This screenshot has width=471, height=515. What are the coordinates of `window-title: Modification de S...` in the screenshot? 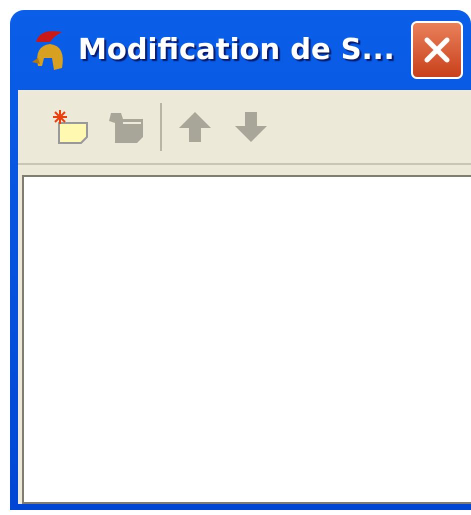 It's located at (236, 49).